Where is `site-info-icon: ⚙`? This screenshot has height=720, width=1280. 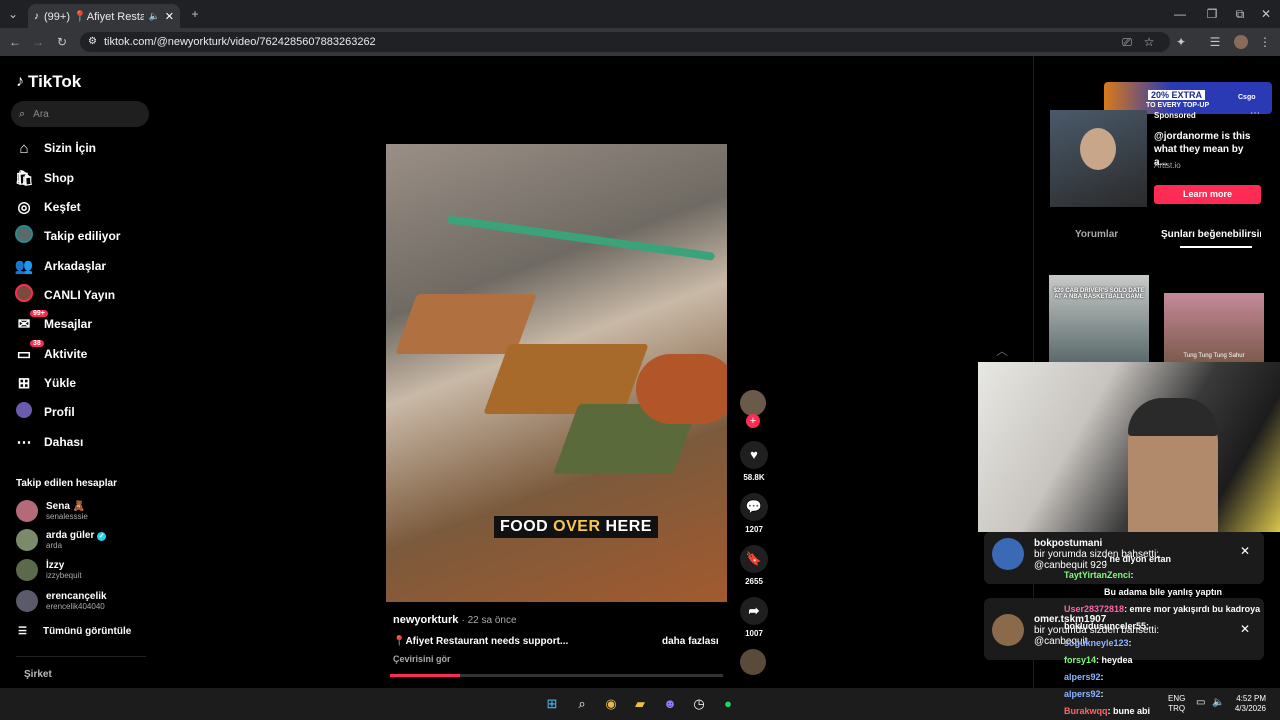
site-info-icon: ⚙ is located at coordinates (92, 42).